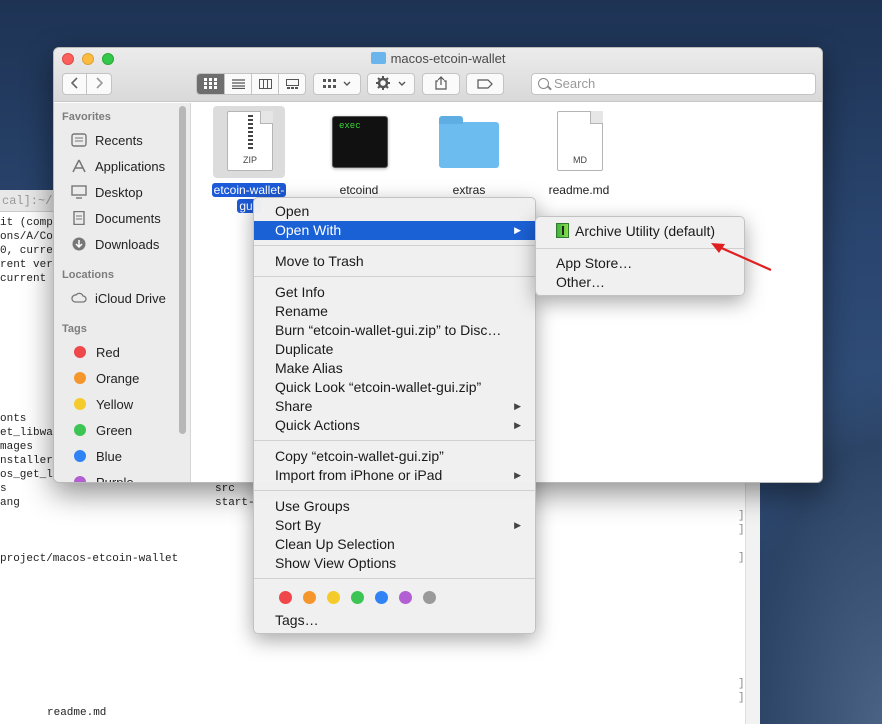  What do you see at coordinates (26, 237) in the screenshot?
I see `terminal-line: ons/A/Co` at bounding box center [26, 237].